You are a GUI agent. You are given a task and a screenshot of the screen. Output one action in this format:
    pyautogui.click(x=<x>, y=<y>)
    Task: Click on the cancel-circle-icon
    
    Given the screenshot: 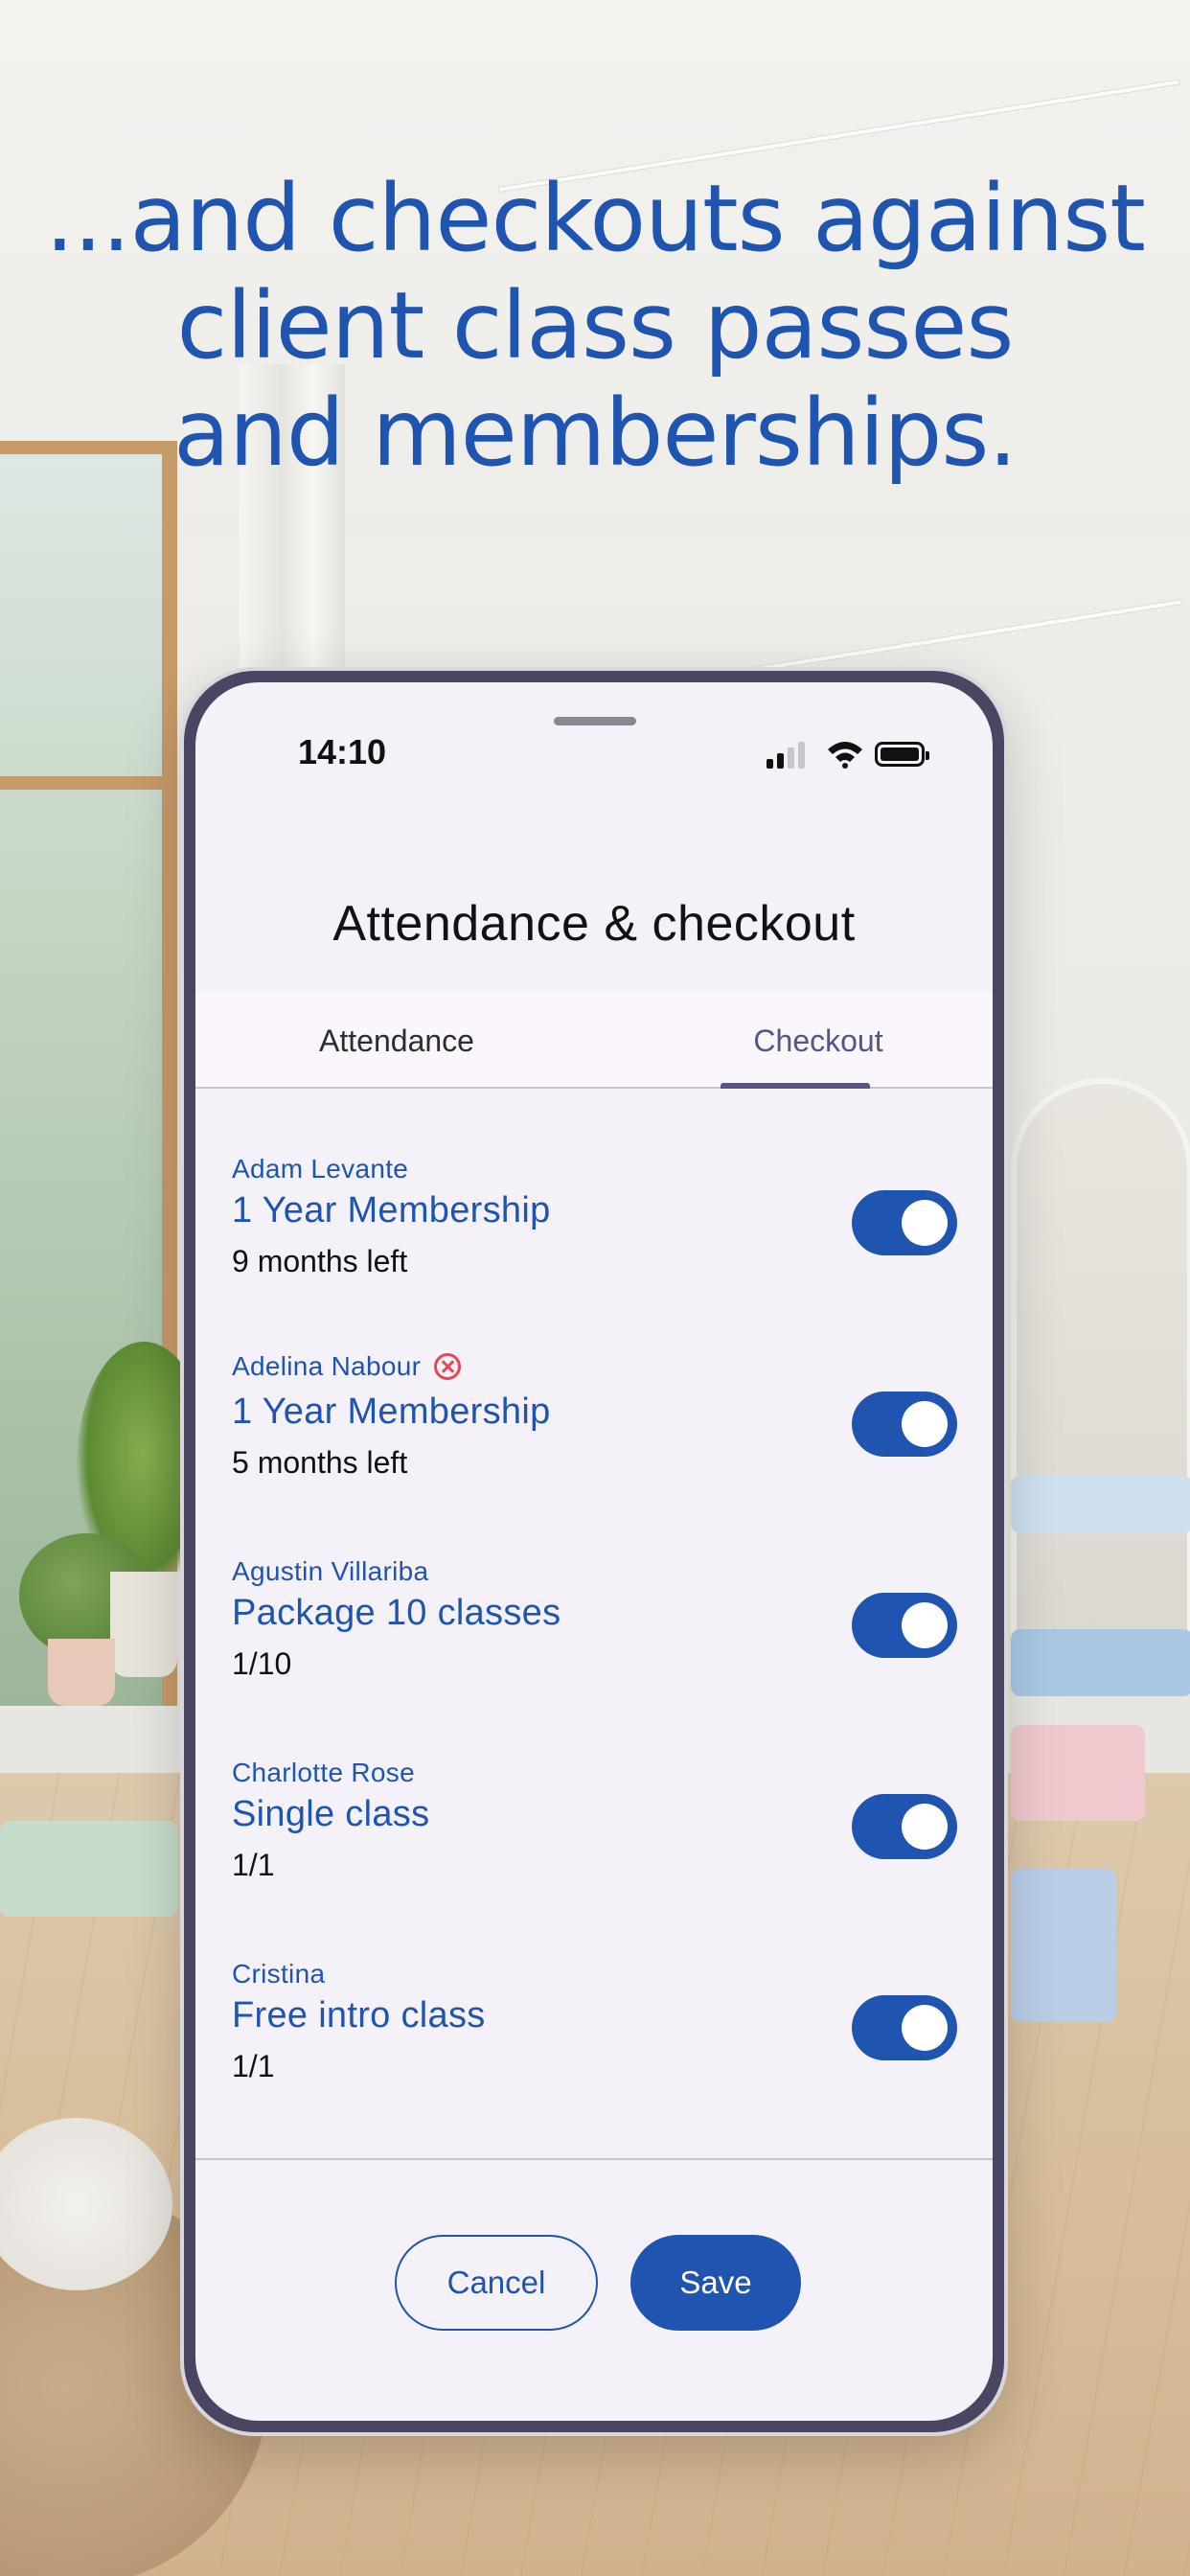 What is the action you would take?
    pyautogui.click(x=448, y=1366)
    